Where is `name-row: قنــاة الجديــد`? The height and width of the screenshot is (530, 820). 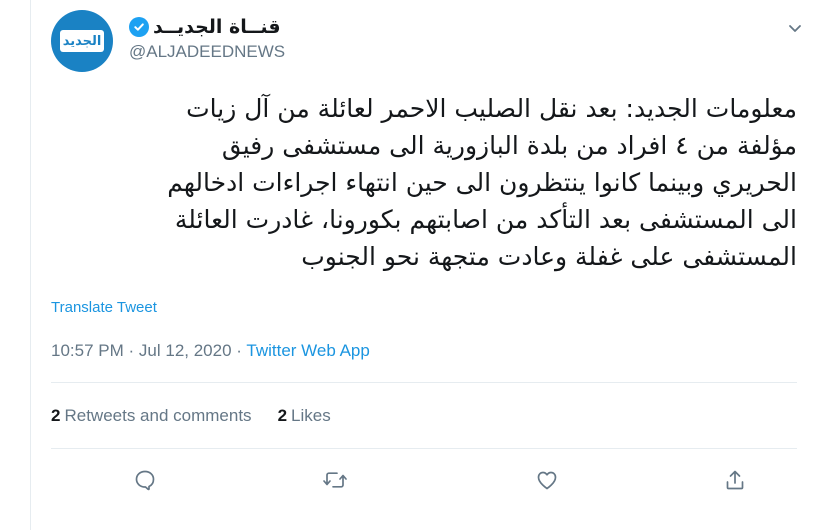
name-row: قنــاة الجديــد is located at coordinates (207, 27).